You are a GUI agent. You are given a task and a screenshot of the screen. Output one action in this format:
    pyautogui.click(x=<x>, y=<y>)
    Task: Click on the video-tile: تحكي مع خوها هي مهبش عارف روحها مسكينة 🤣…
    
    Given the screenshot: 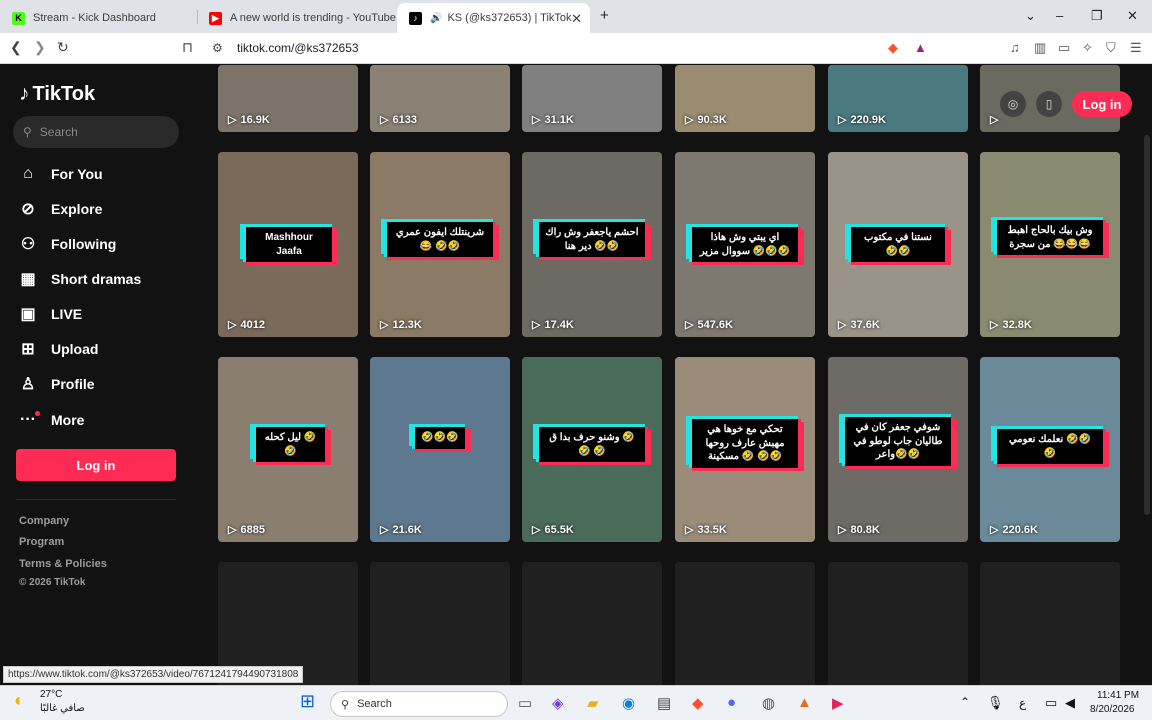 What is the action you would take?
    pyautogui.click(x=745, y=449)
    